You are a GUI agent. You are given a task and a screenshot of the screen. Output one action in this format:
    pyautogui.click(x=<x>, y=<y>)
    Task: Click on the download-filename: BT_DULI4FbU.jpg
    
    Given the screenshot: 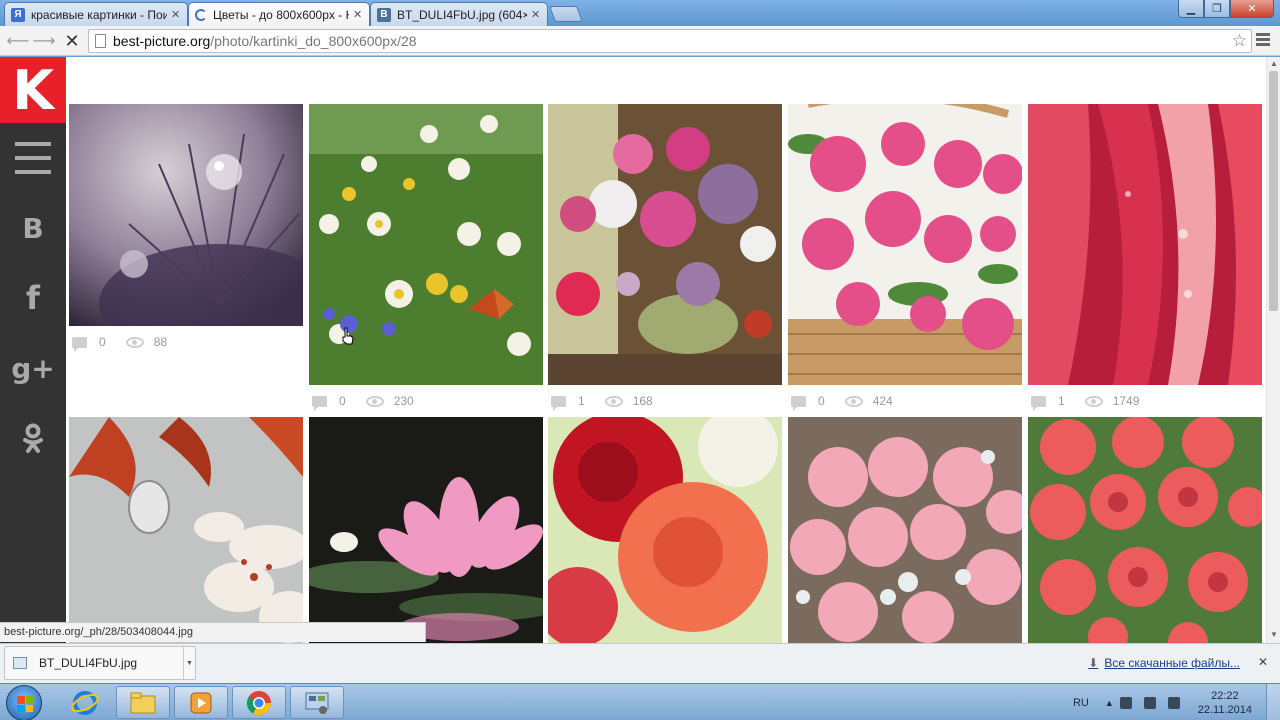 What is the action you would take?
    pyautogui.click(x=88, y=663)
    